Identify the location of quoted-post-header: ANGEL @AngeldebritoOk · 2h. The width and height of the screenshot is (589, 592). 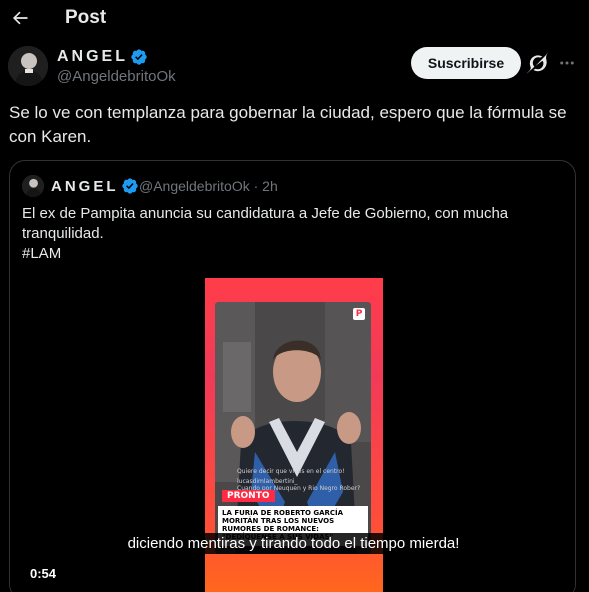
(292, 186).